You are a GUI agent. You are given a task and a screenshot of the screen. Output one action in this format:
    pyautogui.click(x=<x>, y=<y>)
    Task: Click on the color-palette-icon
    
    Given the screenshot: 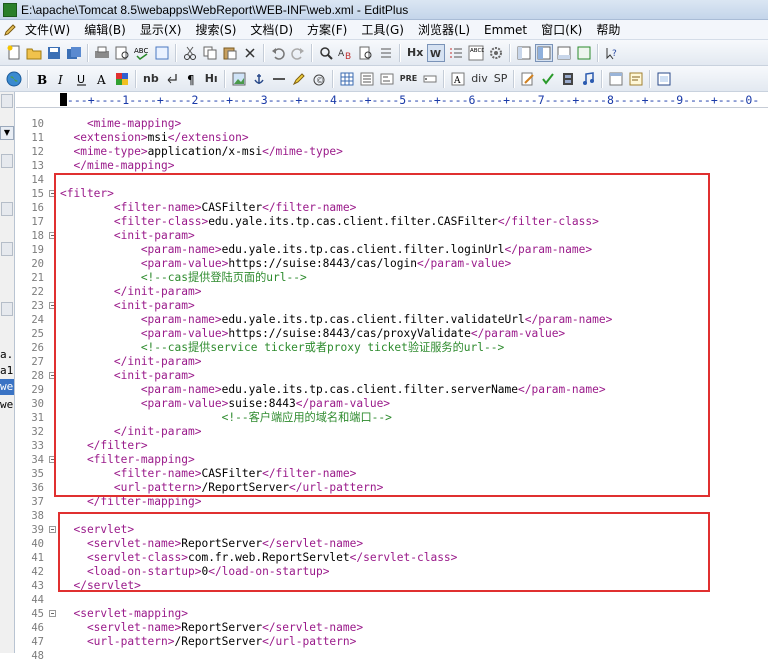 What is the action you would take?
    pyautogui.click(x=122, y=79)
    